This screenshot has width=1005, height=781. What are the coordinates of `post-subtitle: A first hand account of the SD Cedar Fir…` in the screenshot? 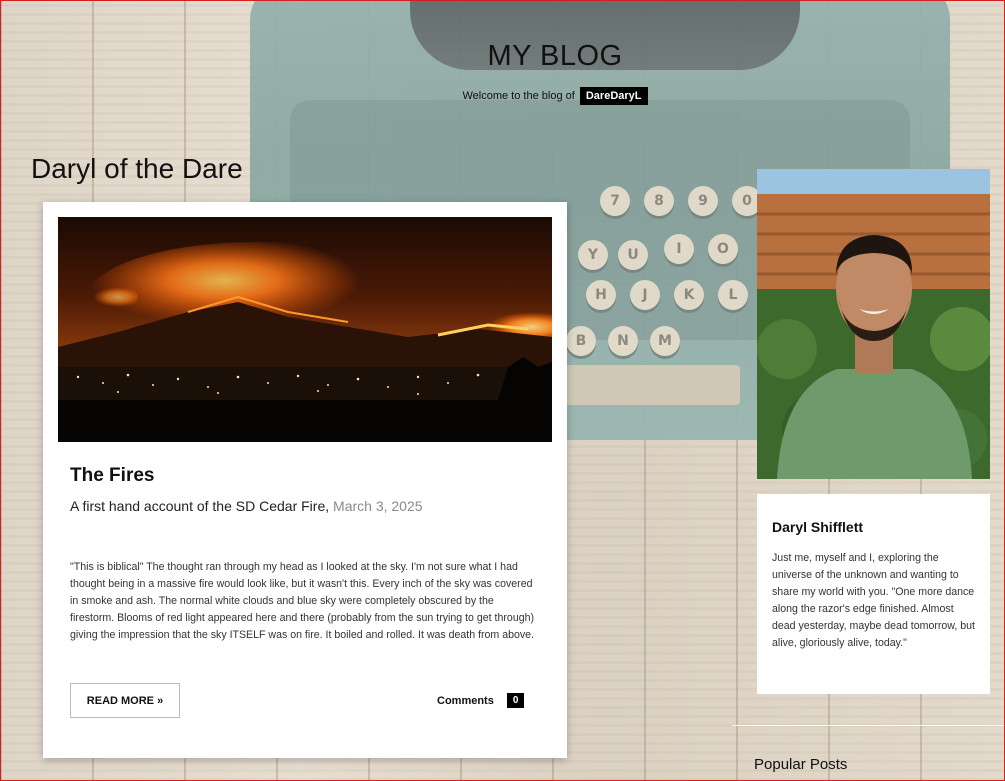 It's located at (246, 506).